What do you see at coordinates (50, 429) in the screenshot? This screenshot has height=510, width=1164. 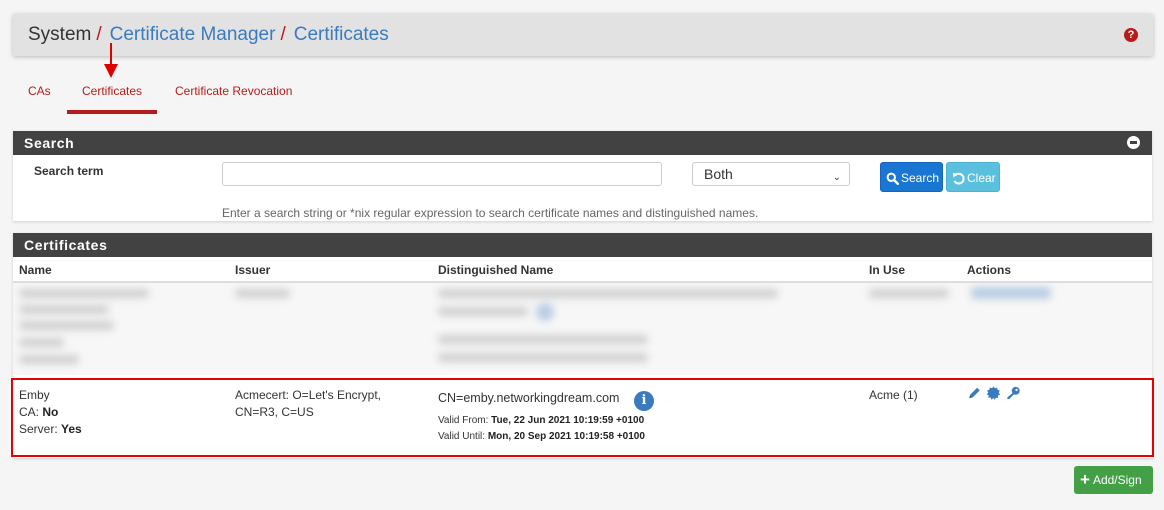 I see `cert-server: Server: Yes` at bounding box center [50, 429].